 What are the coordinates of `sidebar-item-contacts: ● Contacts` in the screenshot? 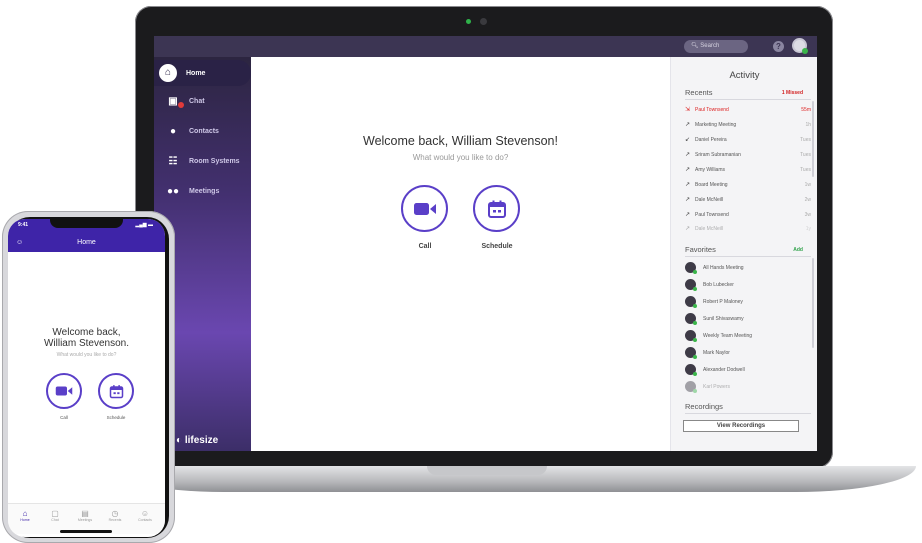 It's located at (202, 131).